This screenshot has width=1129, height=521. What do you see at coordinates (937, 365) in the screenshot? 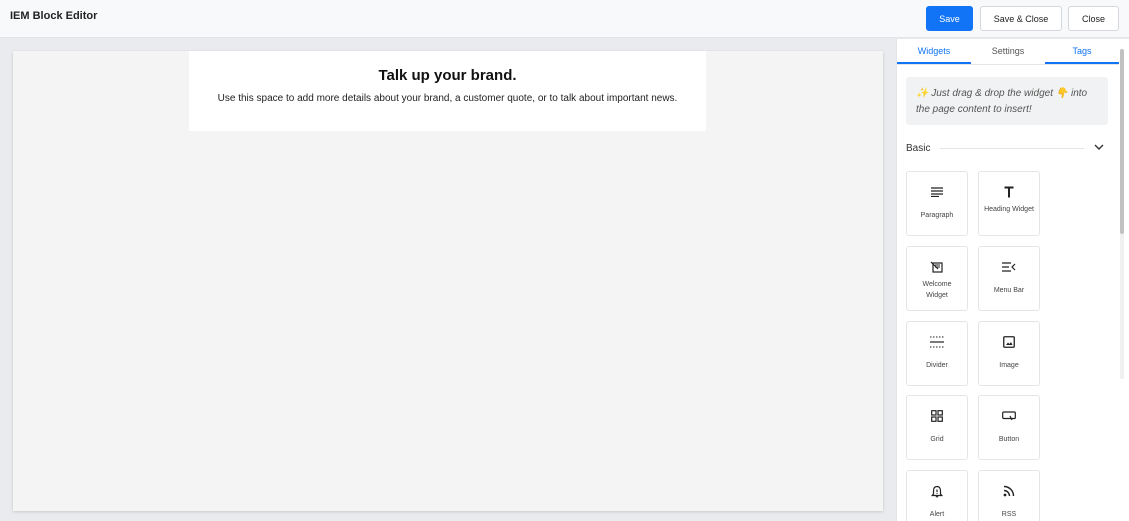
I see `widget-label: Divider` at bounding box center [937, 365].